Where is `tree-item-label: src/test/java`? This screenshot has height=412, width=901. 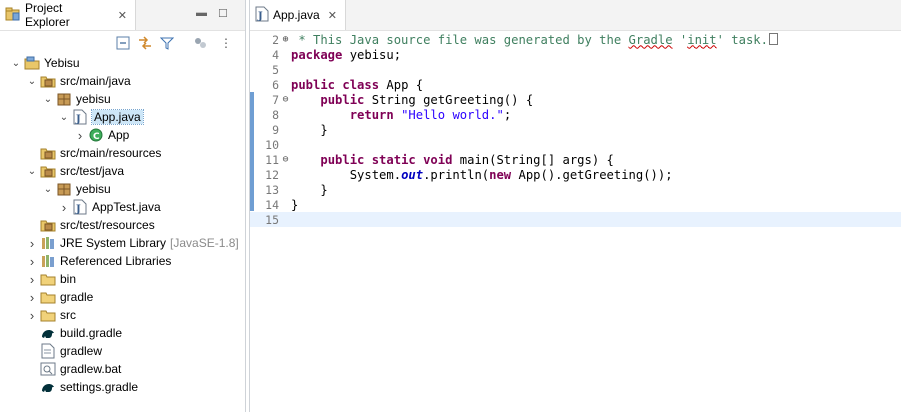
tree-item-label: src/test/java is located at coordinates (92, 171).